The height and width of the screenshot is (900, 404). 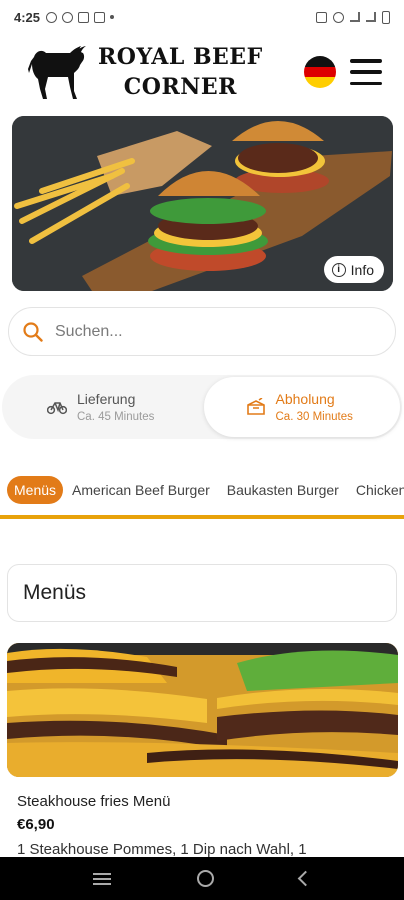 I want to click on bicycle-icon, so click(x=57, y=408).